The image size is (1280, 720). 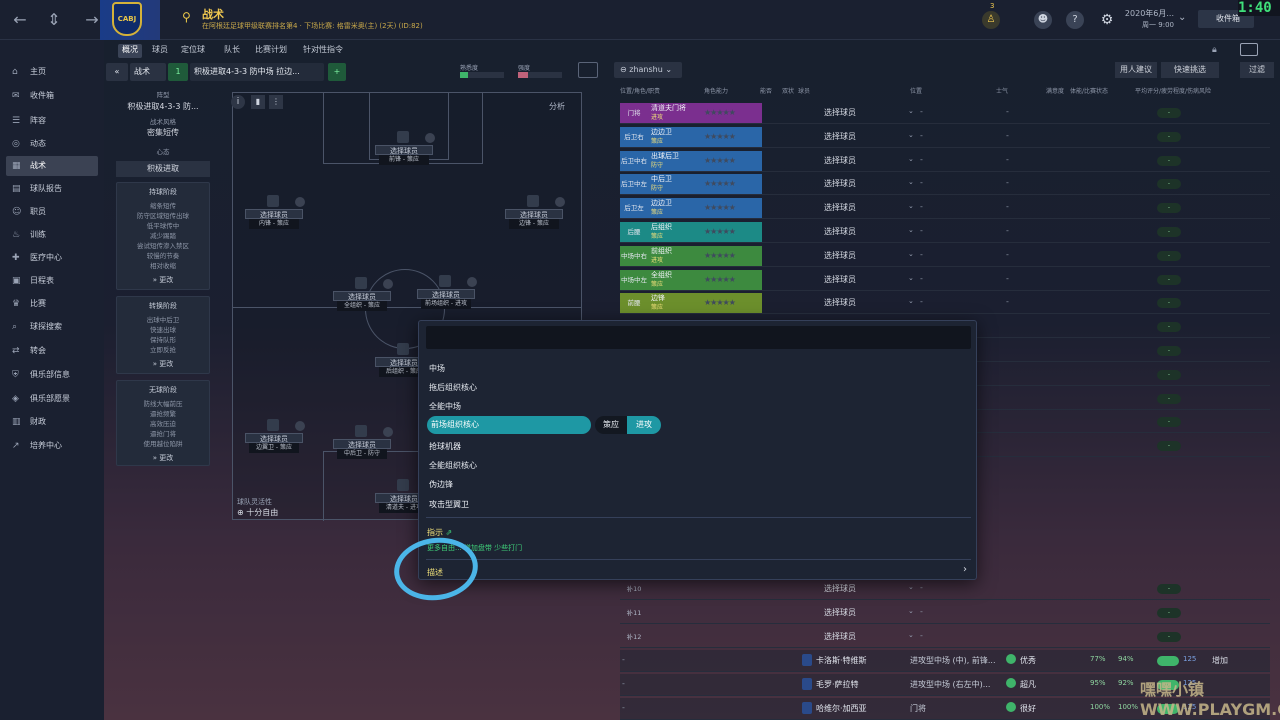 What do you see at coordinates (1173, 90) in the screenshot?
I see `column-header: 平均评分/疲劳程度/伤病风险` at bounding box center [1173, 90].